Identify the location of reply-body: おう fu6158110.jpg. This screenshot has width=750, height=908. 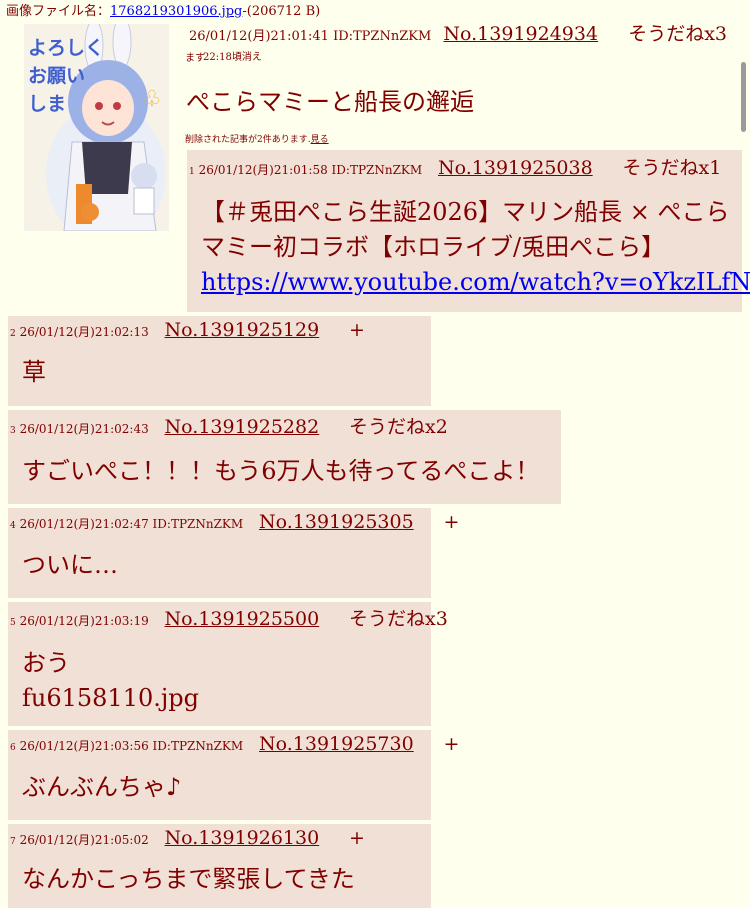
(110, 681).